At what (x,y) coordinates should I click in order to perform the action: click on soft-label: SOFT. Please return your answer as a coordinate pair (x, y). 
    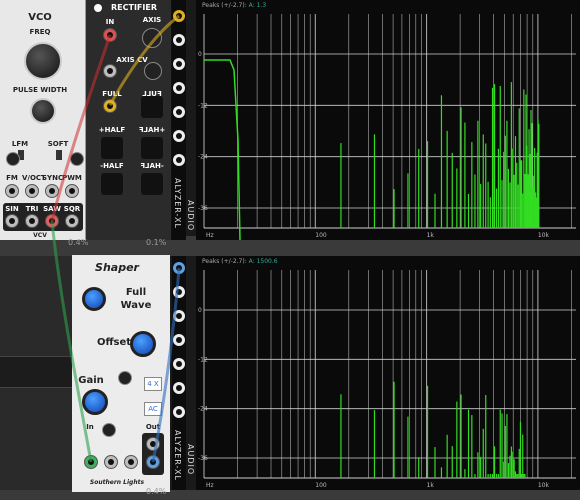
    Looking at the image, I should click on (58, 144).